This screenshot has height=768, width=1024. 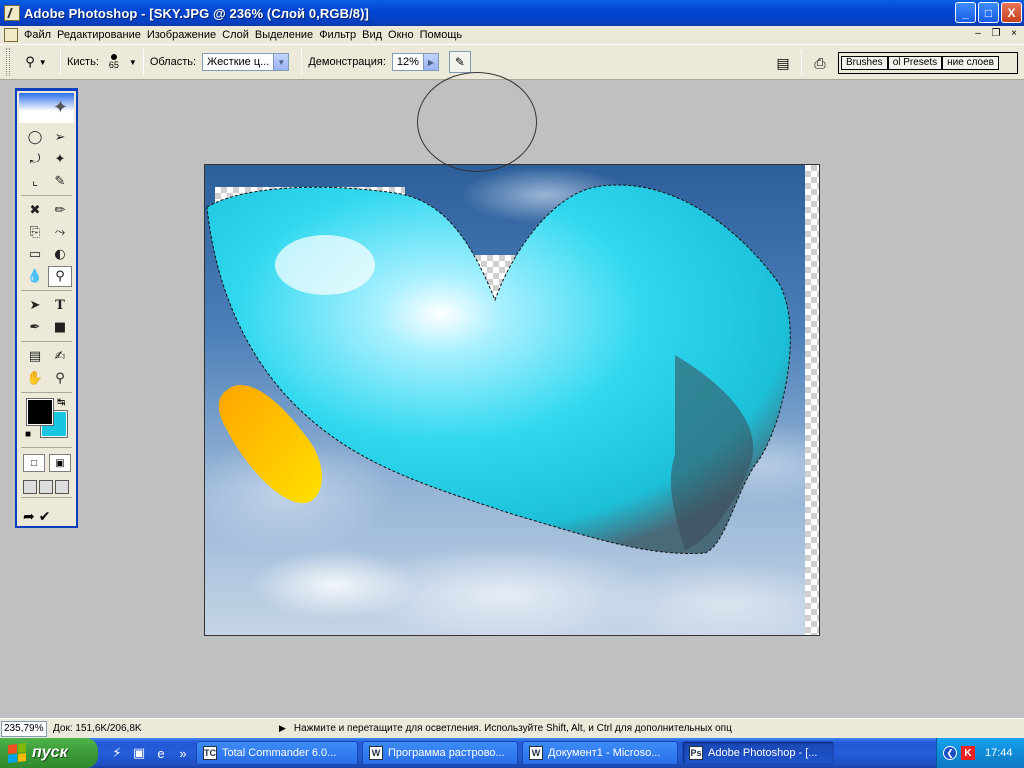 I want to click on doc-minimize-button: –, so click(x=978, y=34).